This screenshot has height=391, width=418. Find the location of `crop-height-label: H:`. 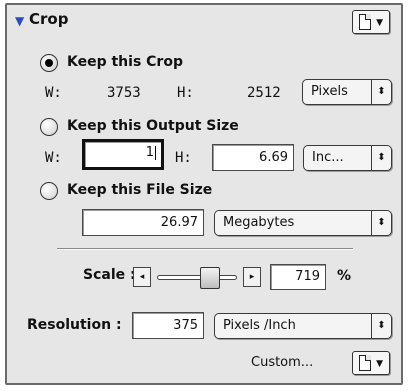

crop-height-label: H: is located at coordinates (185, 93).